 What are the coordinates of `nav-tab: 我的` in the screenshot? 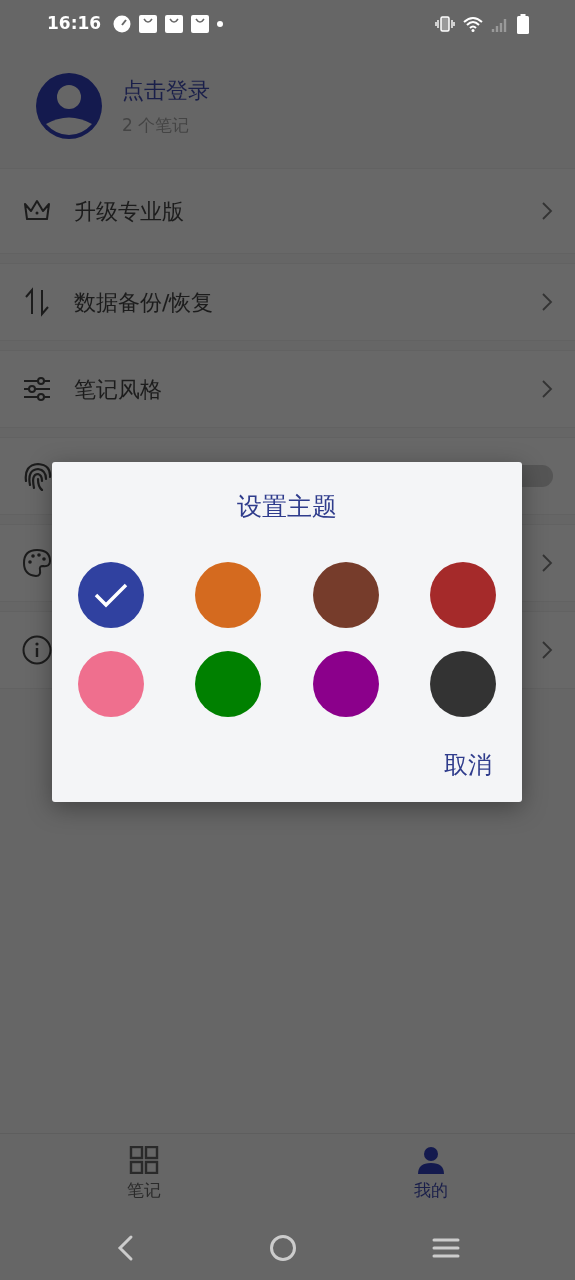 It's located at (431, 1174).